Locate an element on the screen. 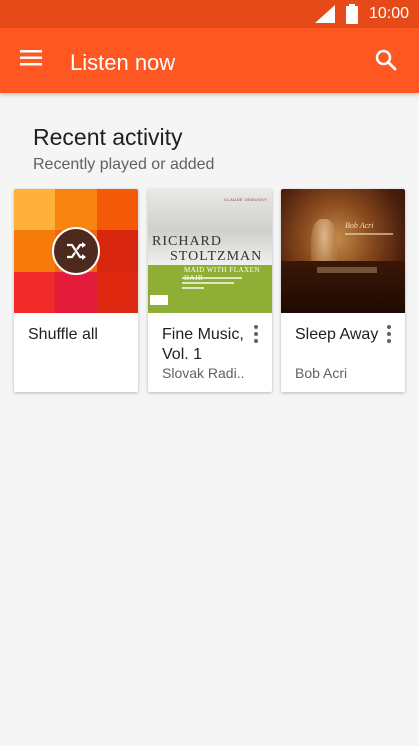 This screenshot has width=419, height=746. shuffle-all-card: Shuffle all is located at coordinates (76, 290).